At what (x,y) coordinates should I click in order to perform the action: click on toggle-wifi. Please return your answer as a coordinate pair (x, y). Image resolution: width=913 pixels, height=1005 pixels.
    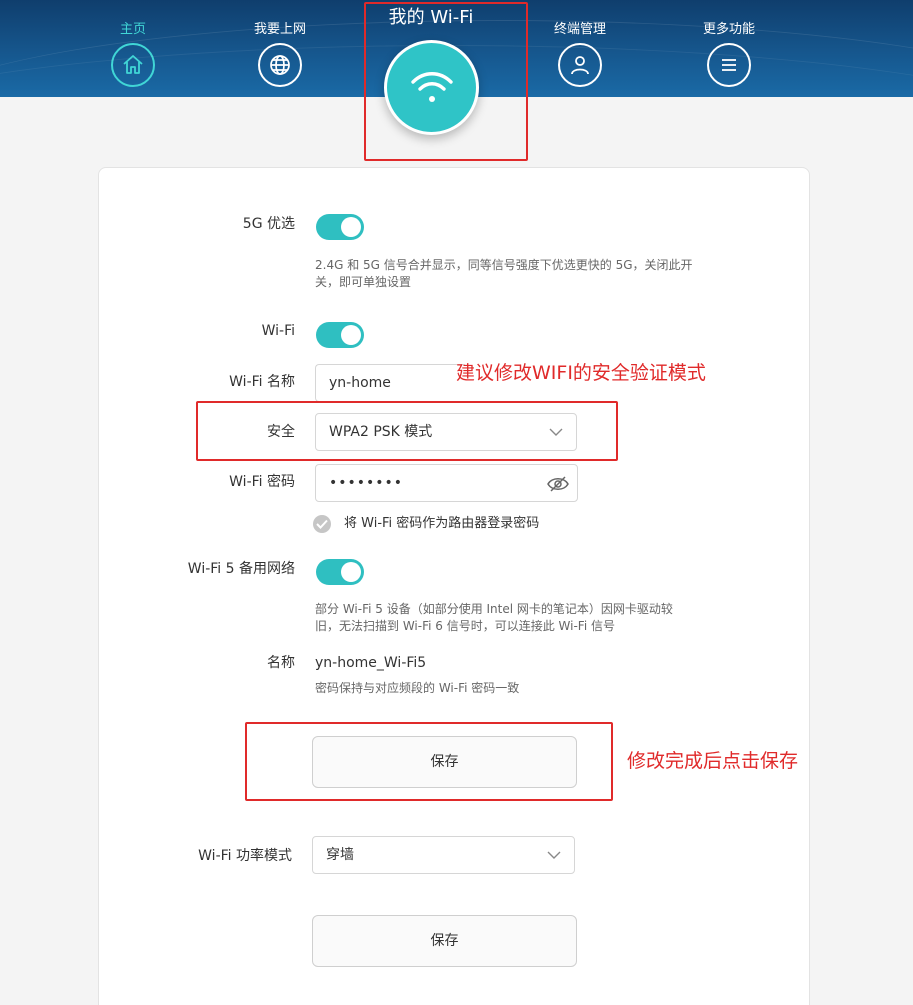
    Looking at the image, I should click on (340, 335).